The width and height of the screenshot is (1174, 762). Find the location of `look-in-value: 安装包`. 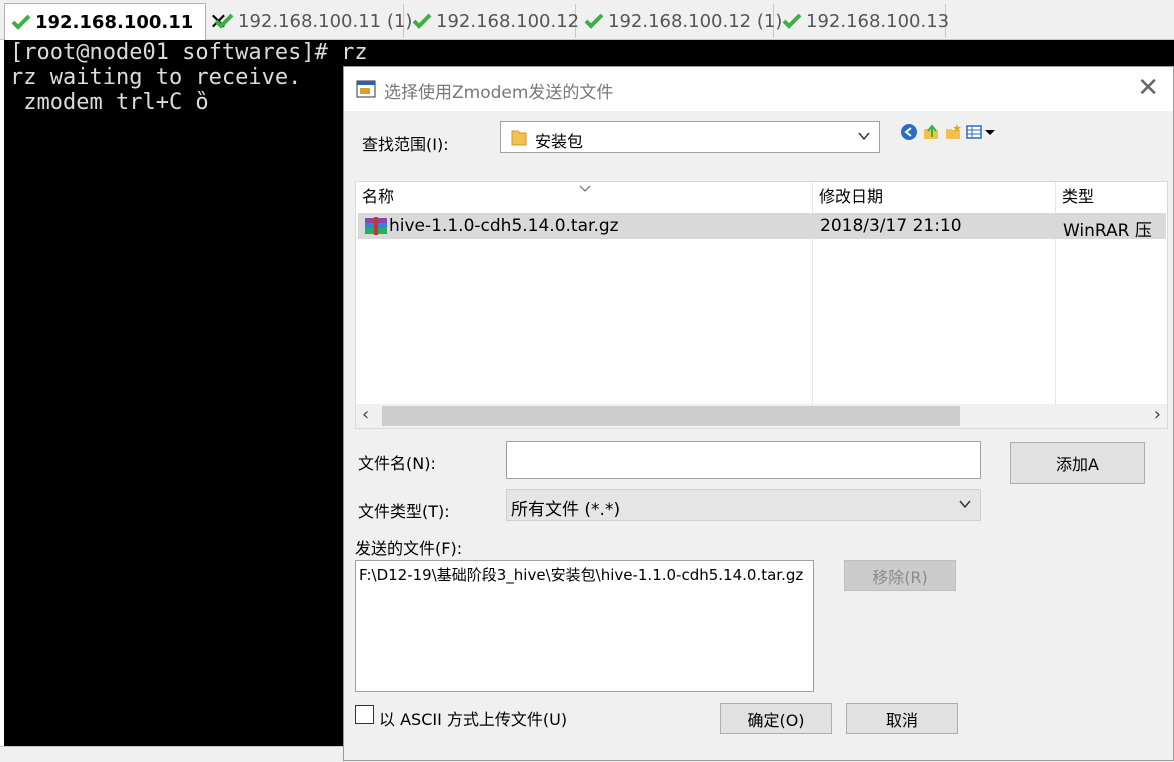

look-in-value: 安装包 is located at coordinates (559, 141).